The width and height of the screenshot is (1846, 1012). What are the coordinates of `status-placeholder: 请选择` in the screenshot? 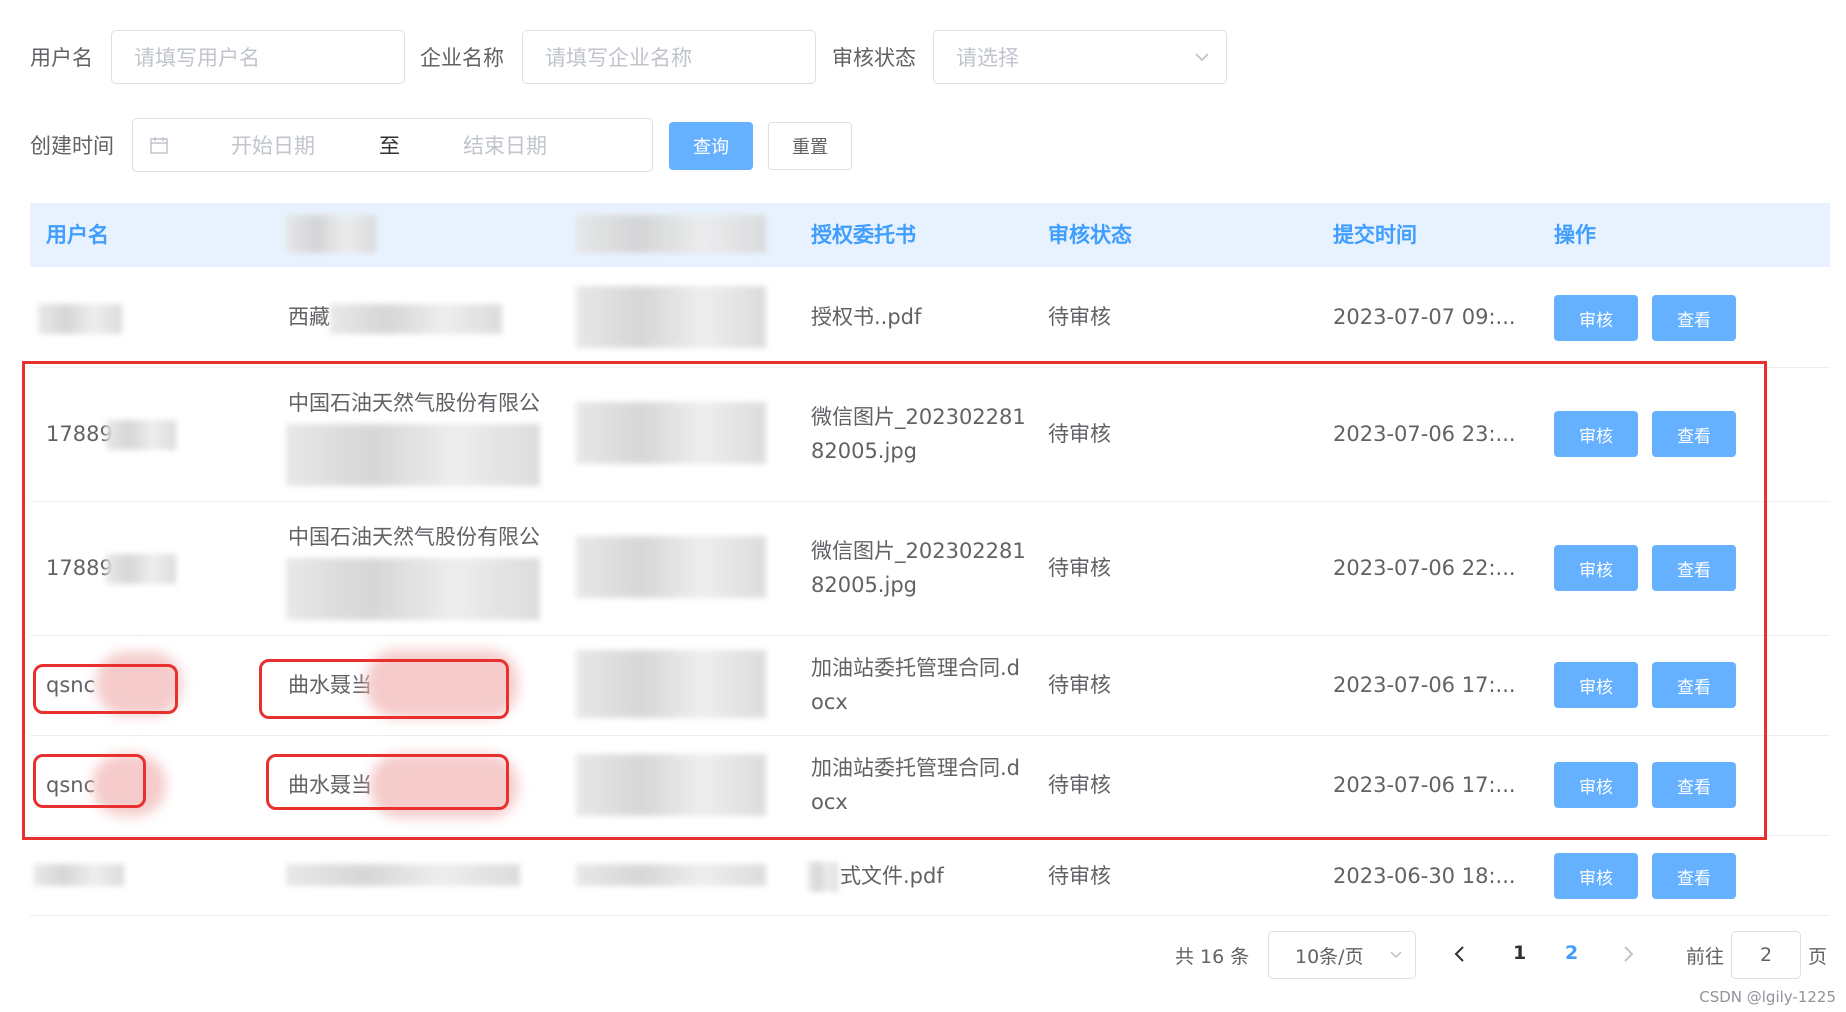 It's located at (987, 58).